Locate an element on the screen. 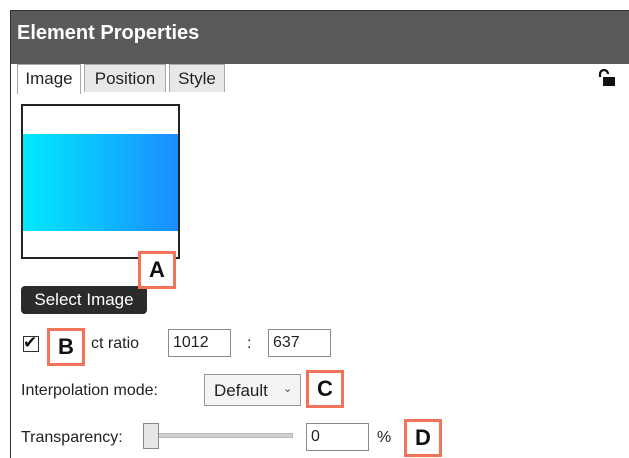 The image size is (629, 458). panel-titlebar: Element Properties is located at coordinates (320, 37).